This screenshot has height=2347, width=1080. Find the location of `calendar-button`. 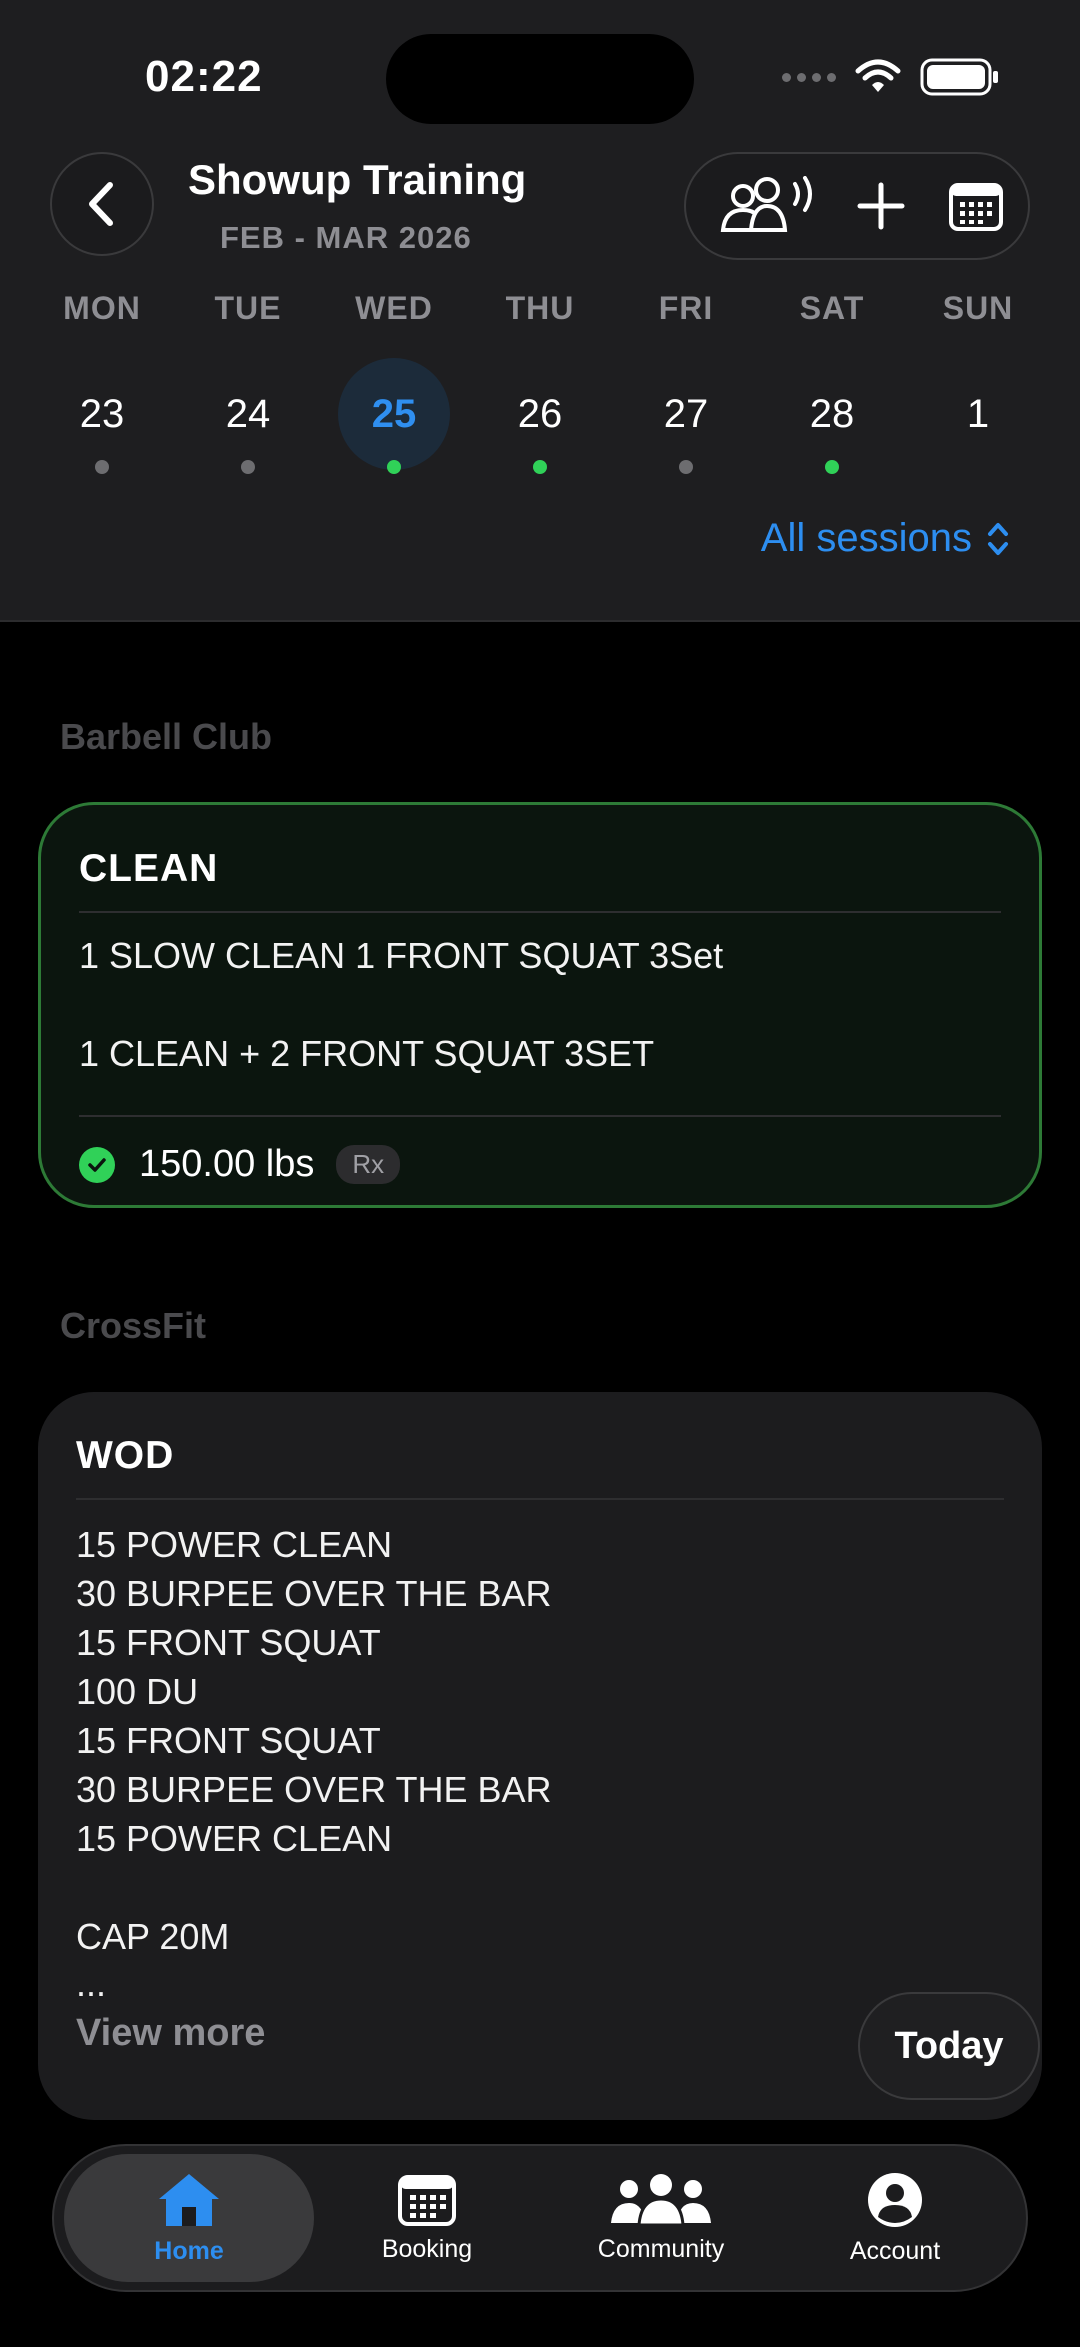

calendar-button is located at coordinates (976, 206).